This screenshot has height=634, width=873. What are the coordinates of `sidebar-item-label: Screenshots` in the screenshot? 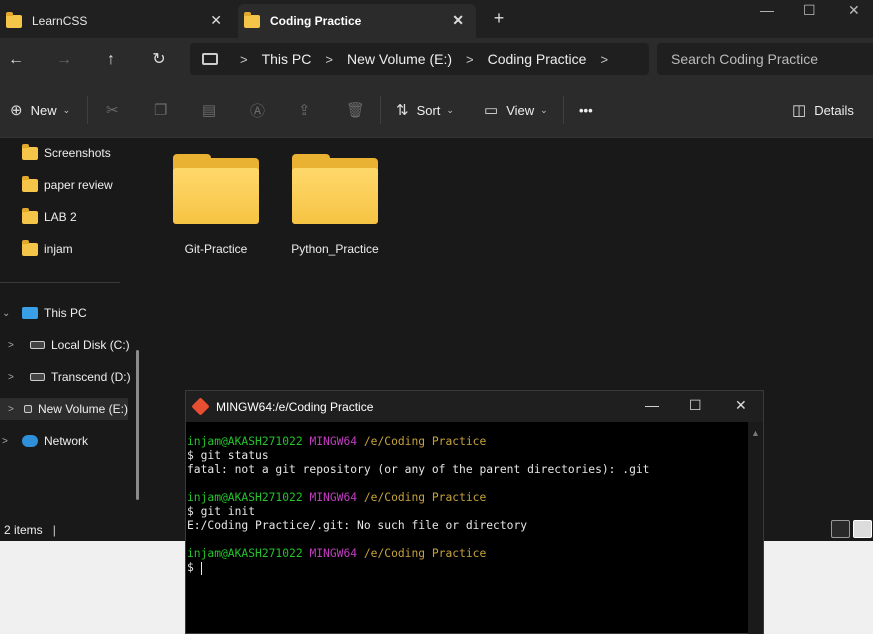 It's located at (77, 153).